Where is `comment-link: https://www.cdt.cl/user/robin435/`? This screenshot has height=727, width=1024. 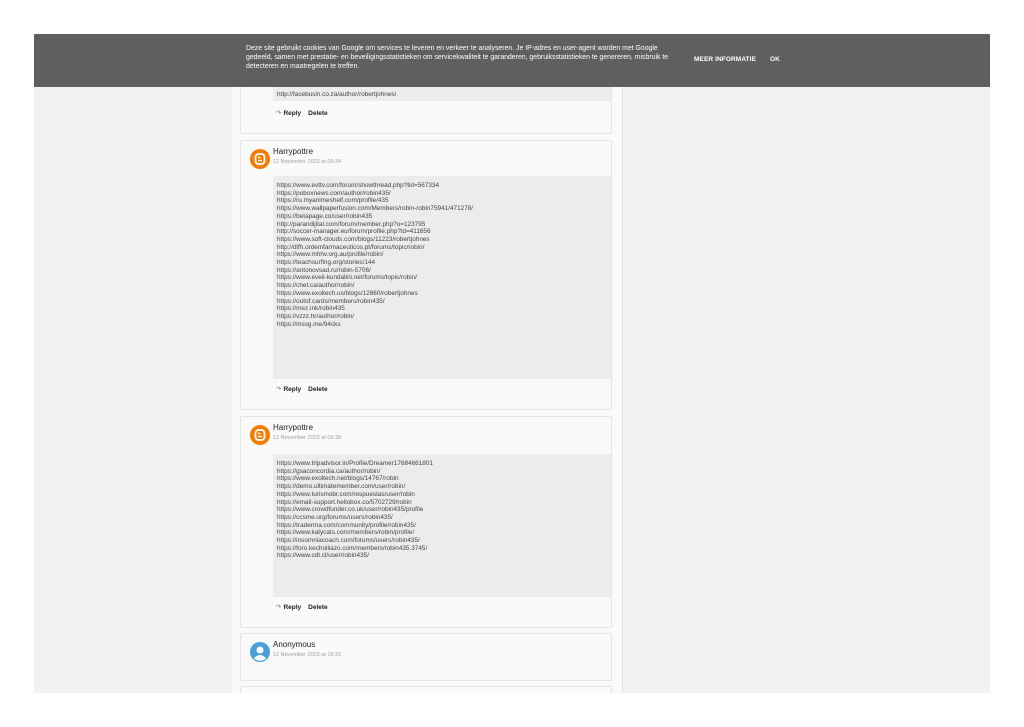
comment-link: https://www.cdt.cl/user/robin435/ is located at coordinates (442, 556).